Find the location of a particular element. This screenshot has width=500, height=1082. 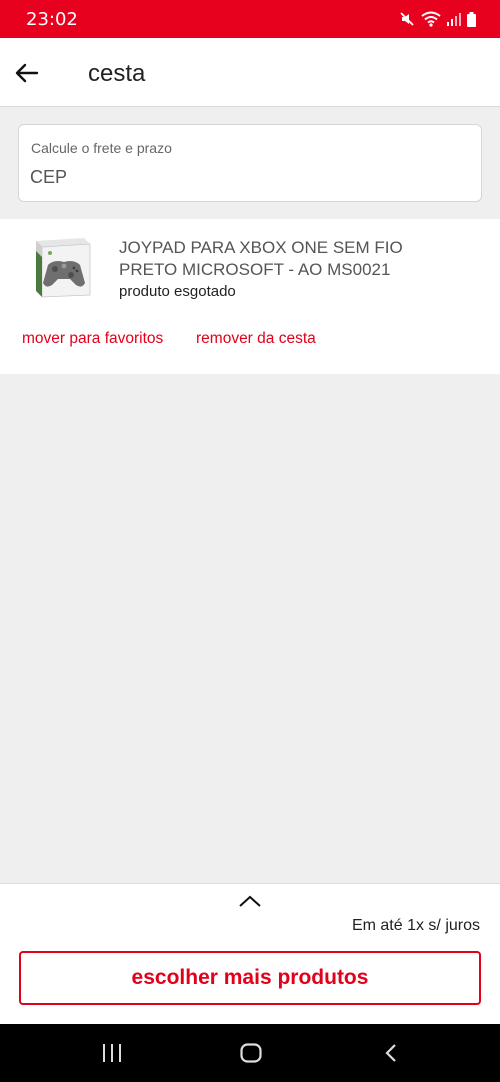

recents-icon is located at coordinates (112, 1053).